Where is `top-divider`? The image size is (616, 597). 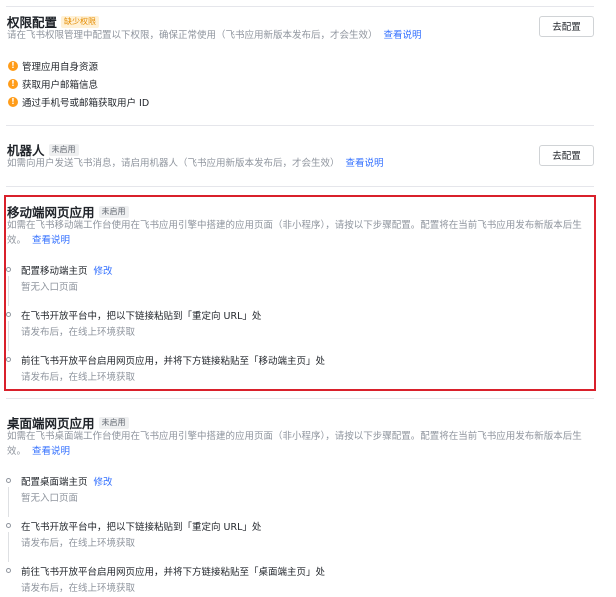
top-divider is located at coordinates (300, 6).